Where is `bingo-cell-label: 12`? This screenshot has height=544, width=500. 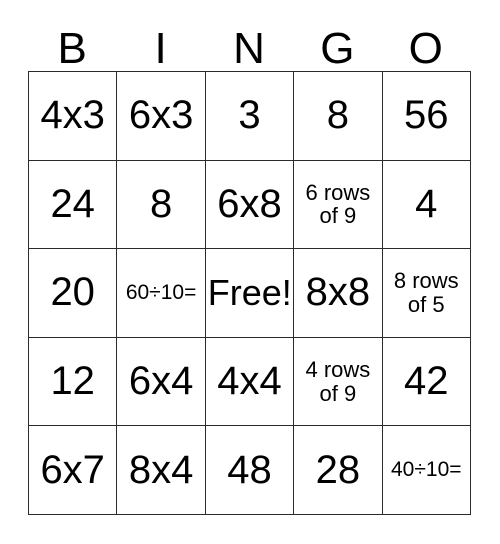
bingo-cell-label: 12 is located at coordinates (72, 380).